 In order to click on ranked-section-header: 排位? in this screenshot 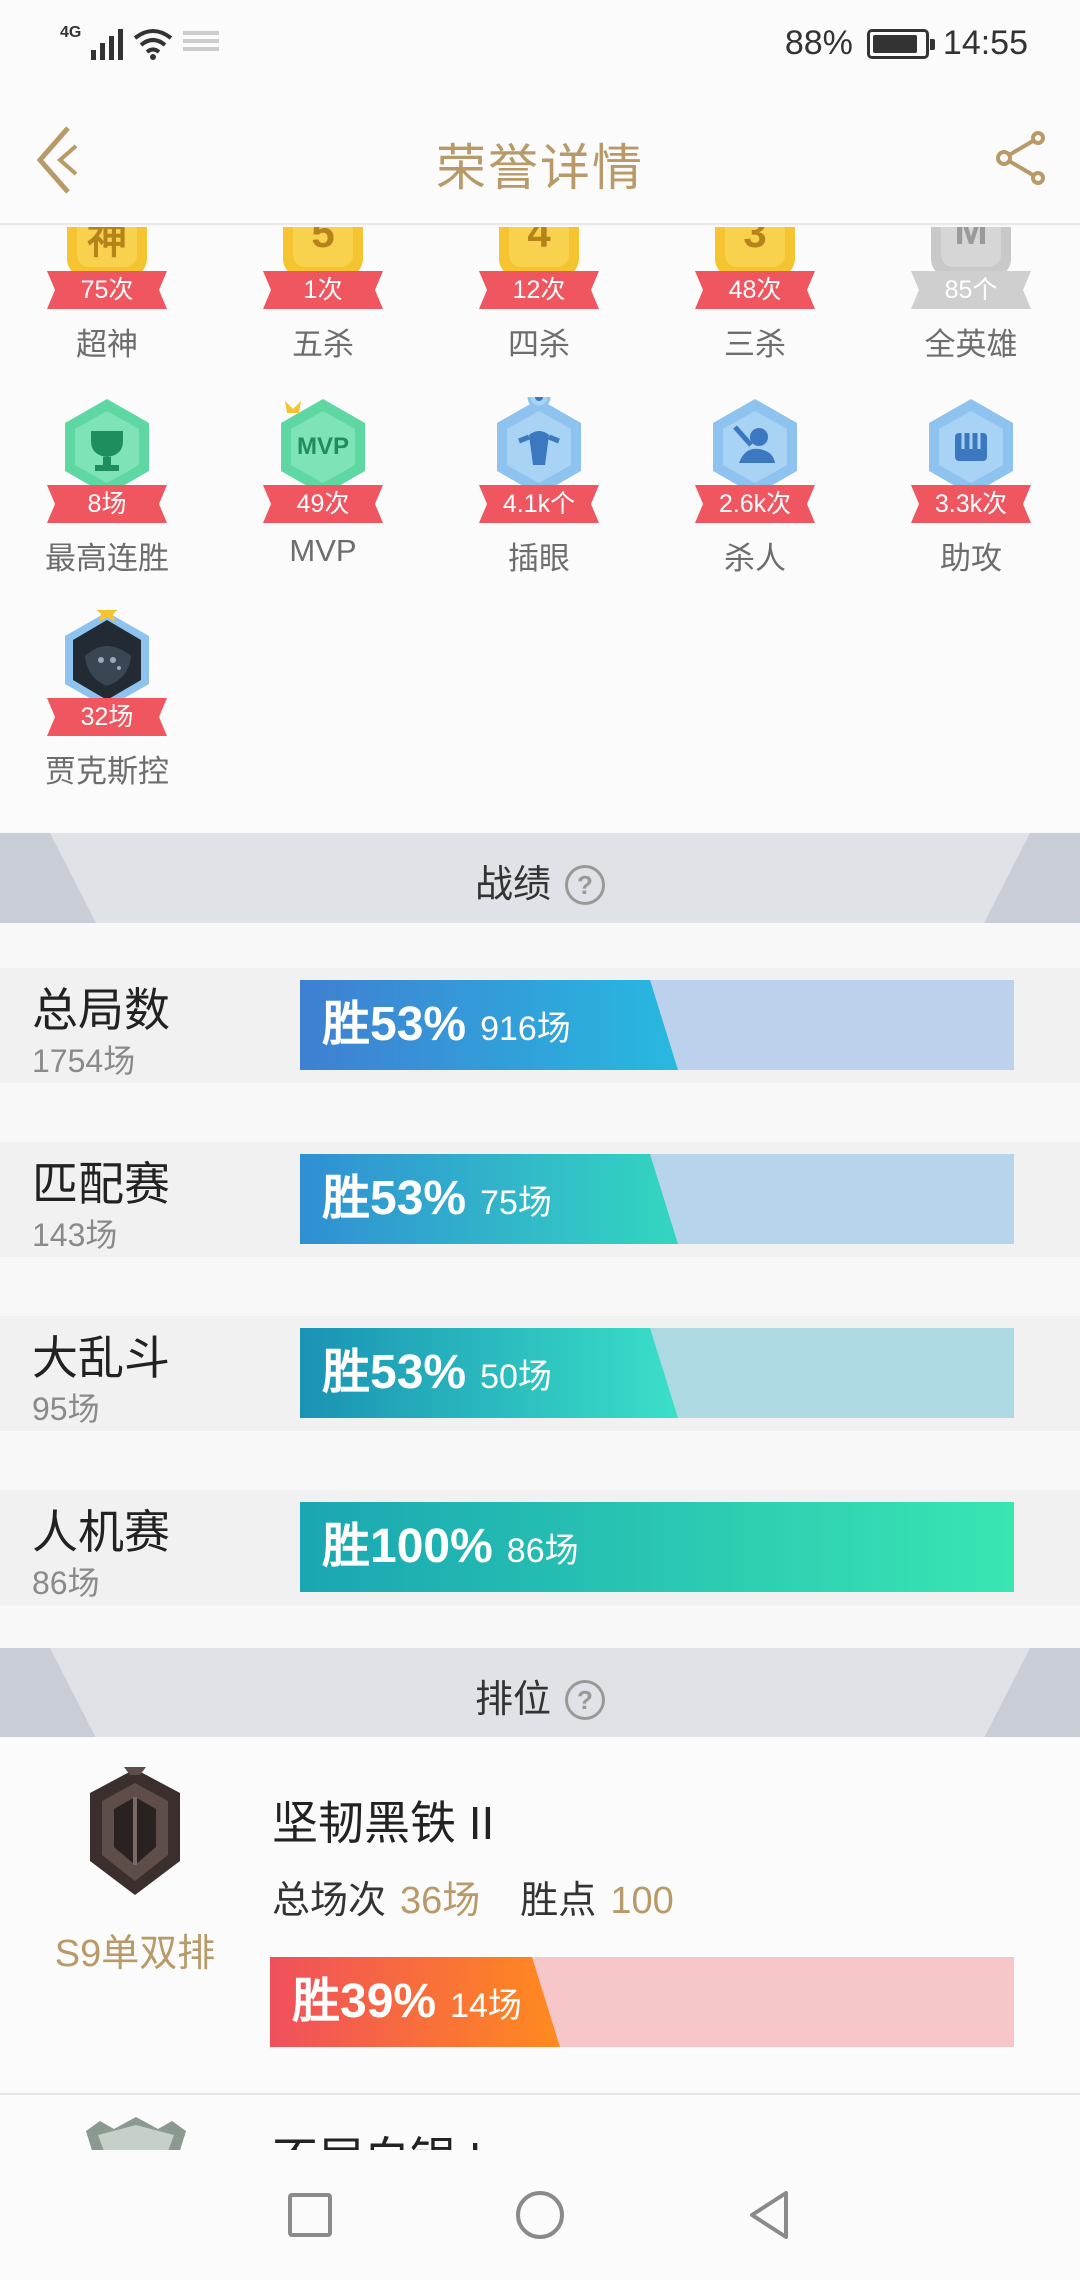, I will do `click(540, 1693)`.